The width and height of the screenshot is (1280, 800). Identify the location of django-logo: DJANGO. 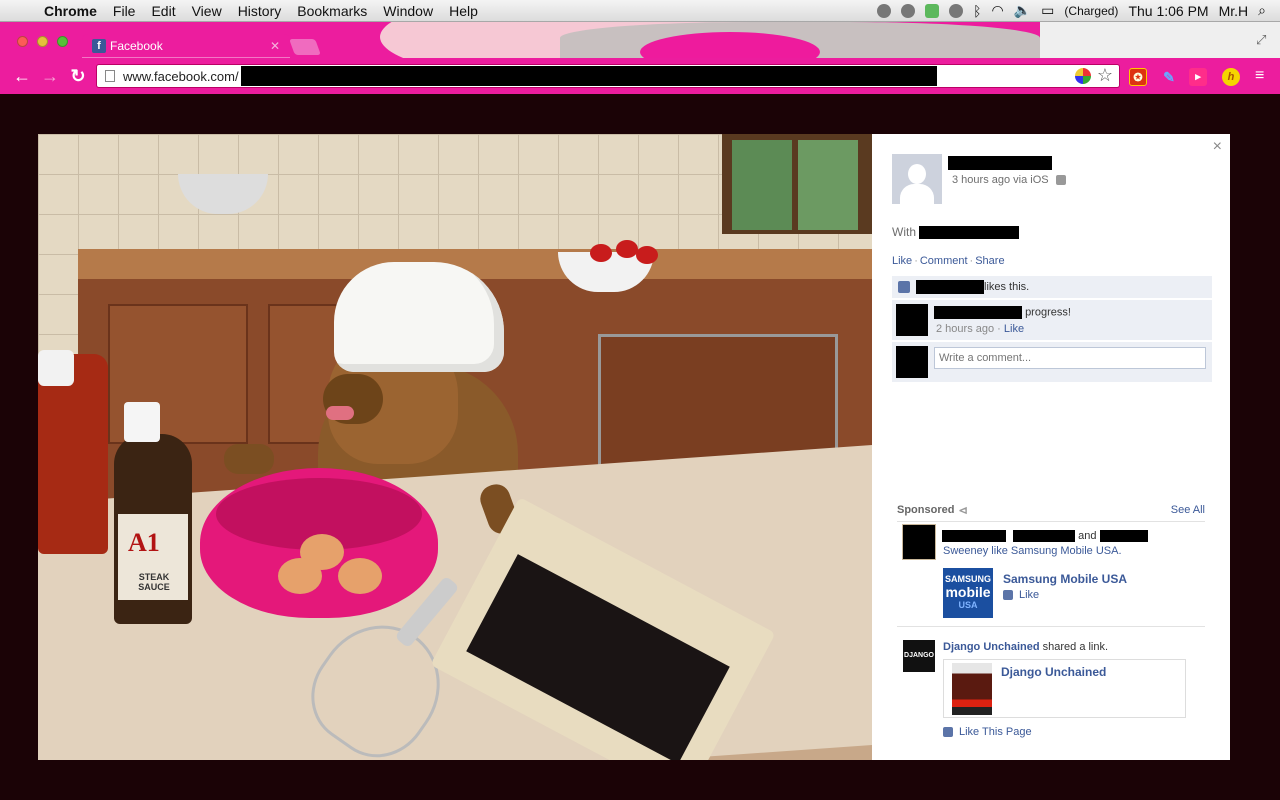
(919, 656).